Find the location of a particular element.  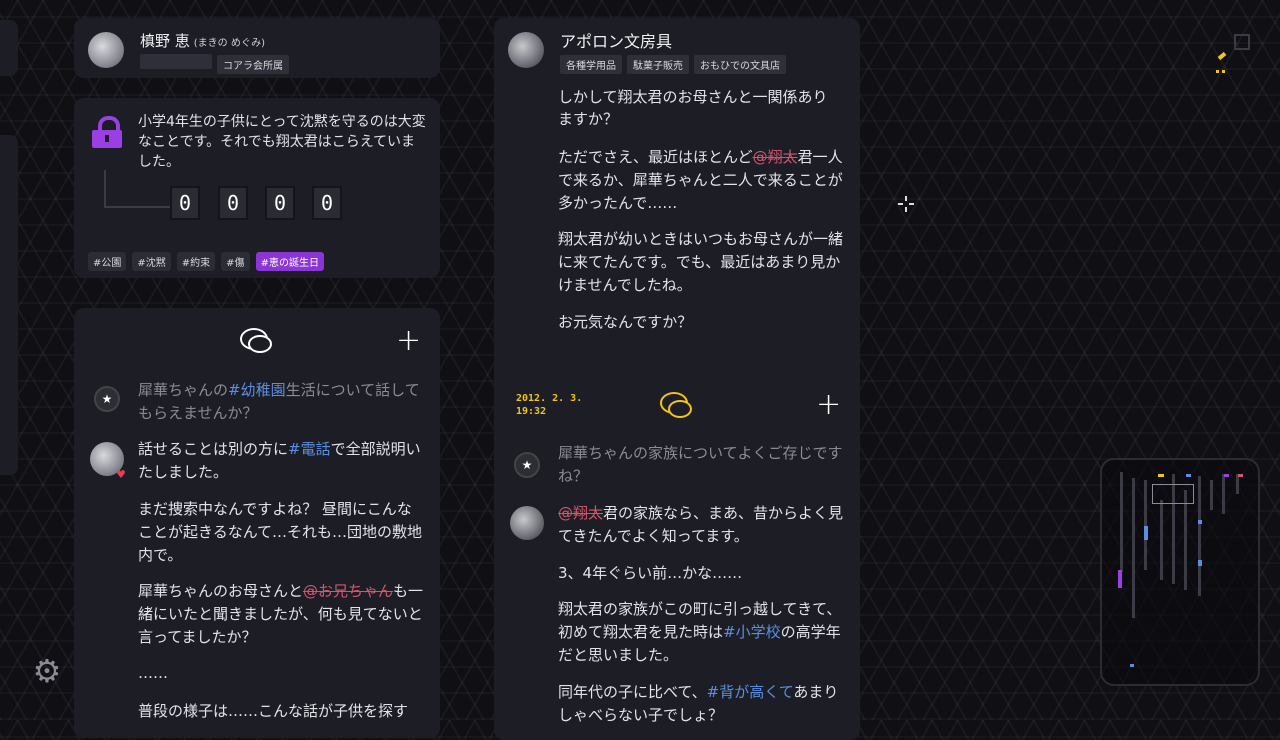

hashtag: #公園 is located at coordinates (107, 261).